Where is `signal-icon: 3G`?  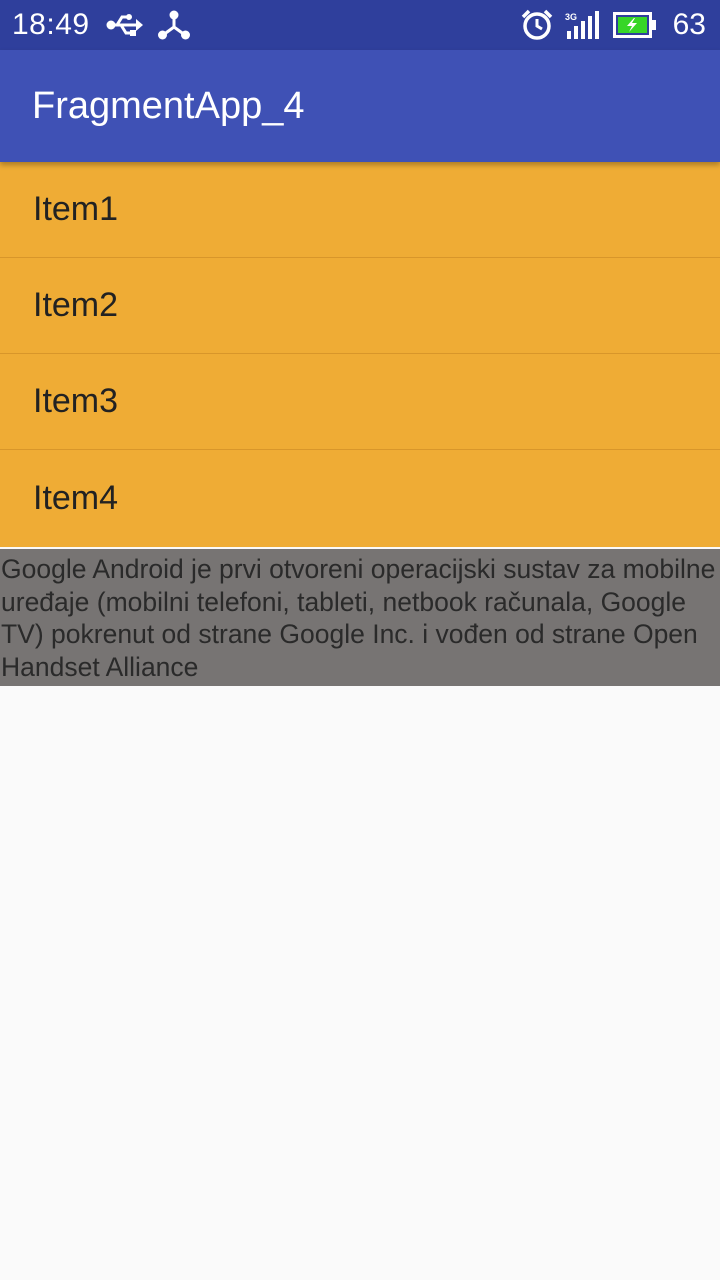 signal-icon: 3G is located at coordinates (583, 25).